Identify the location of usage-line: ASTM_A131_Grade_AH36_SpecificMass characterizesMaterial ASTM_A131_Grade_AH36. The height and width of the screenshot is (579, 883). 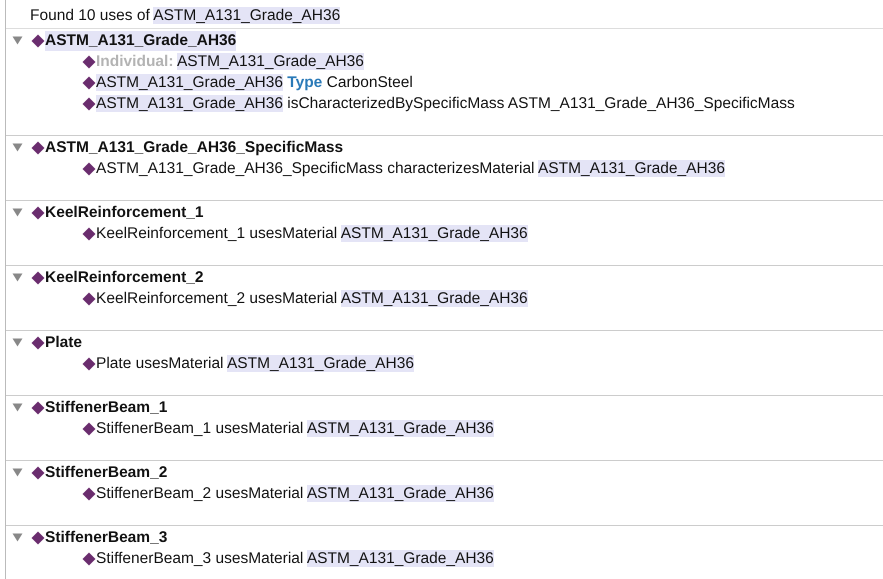
(410, 168).